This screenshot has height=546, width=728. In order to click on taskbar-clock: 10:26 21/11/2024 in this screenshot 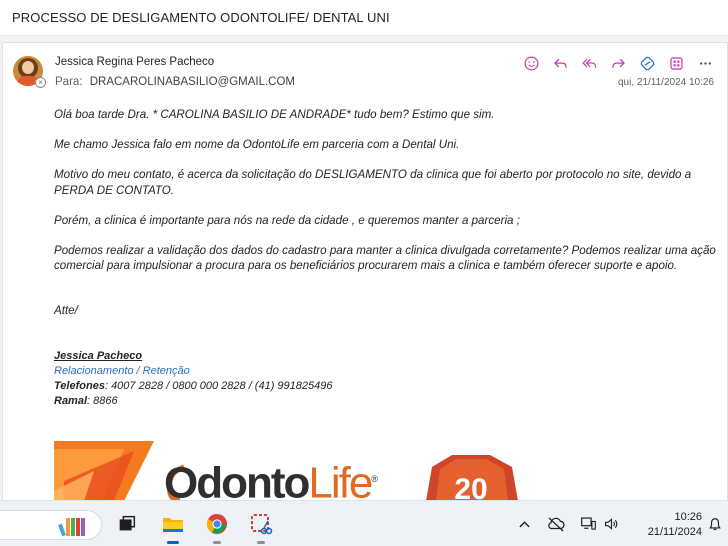, I will do `click(675, 525)`.